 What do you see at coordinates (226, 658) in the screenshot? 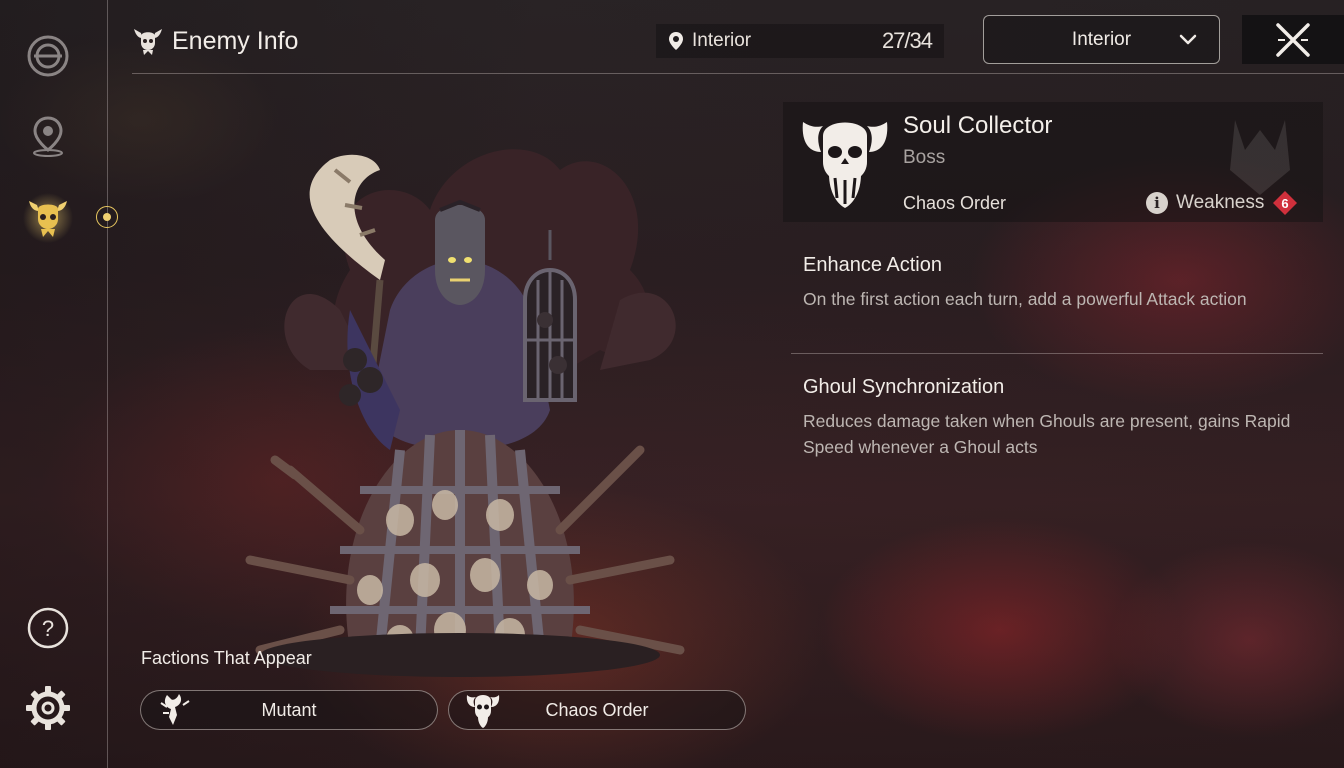
I see `factions-title: Factions That Appear` at bounding box center [226, 658].